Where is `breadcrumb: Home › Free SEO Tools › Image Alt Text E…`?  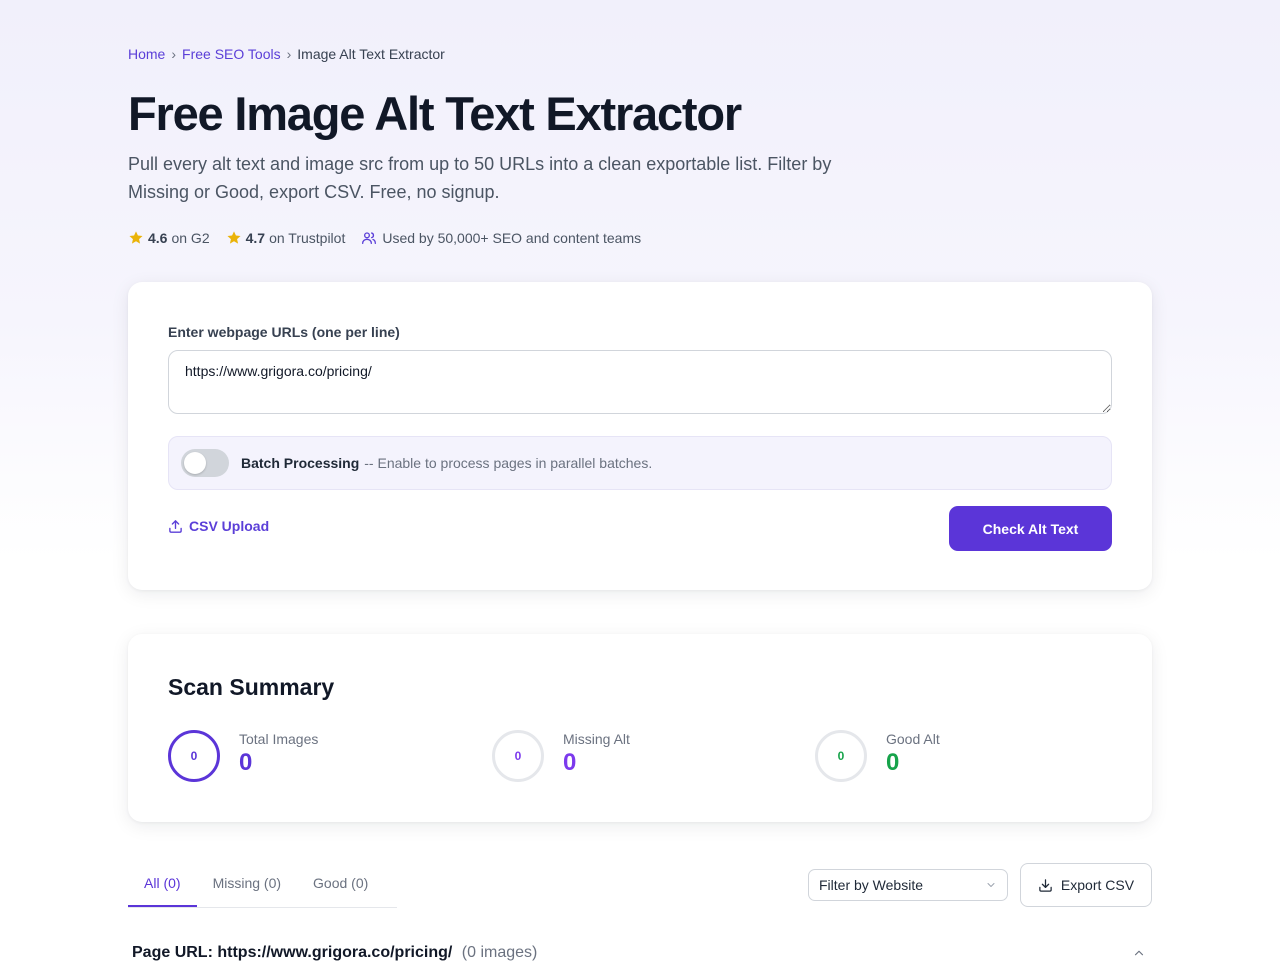 breadcrumb: Home › Free SEO Tools › Image Alt Text E… is located at coordinates (286, 54).